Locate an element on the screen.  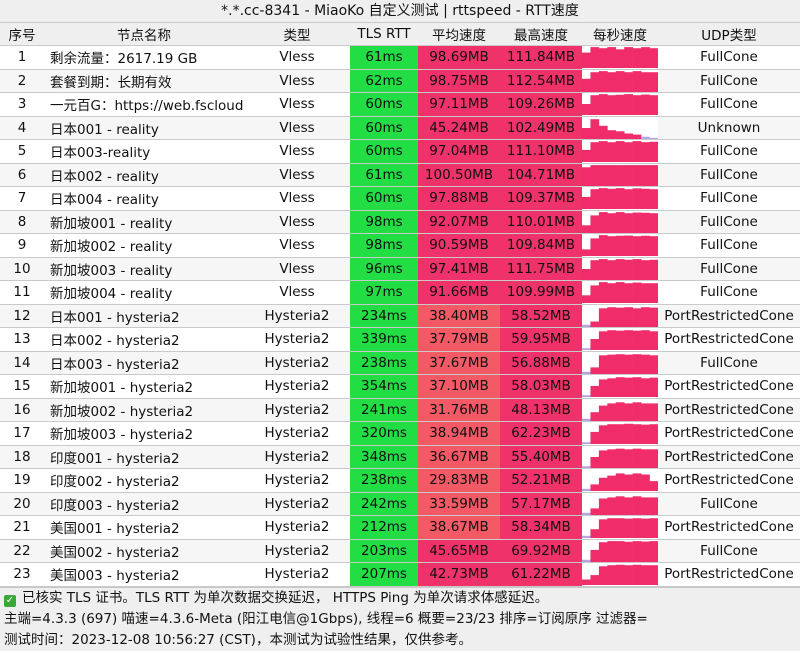
cell-avg-speed: 97.04MB is located at coordinates (459, 151).